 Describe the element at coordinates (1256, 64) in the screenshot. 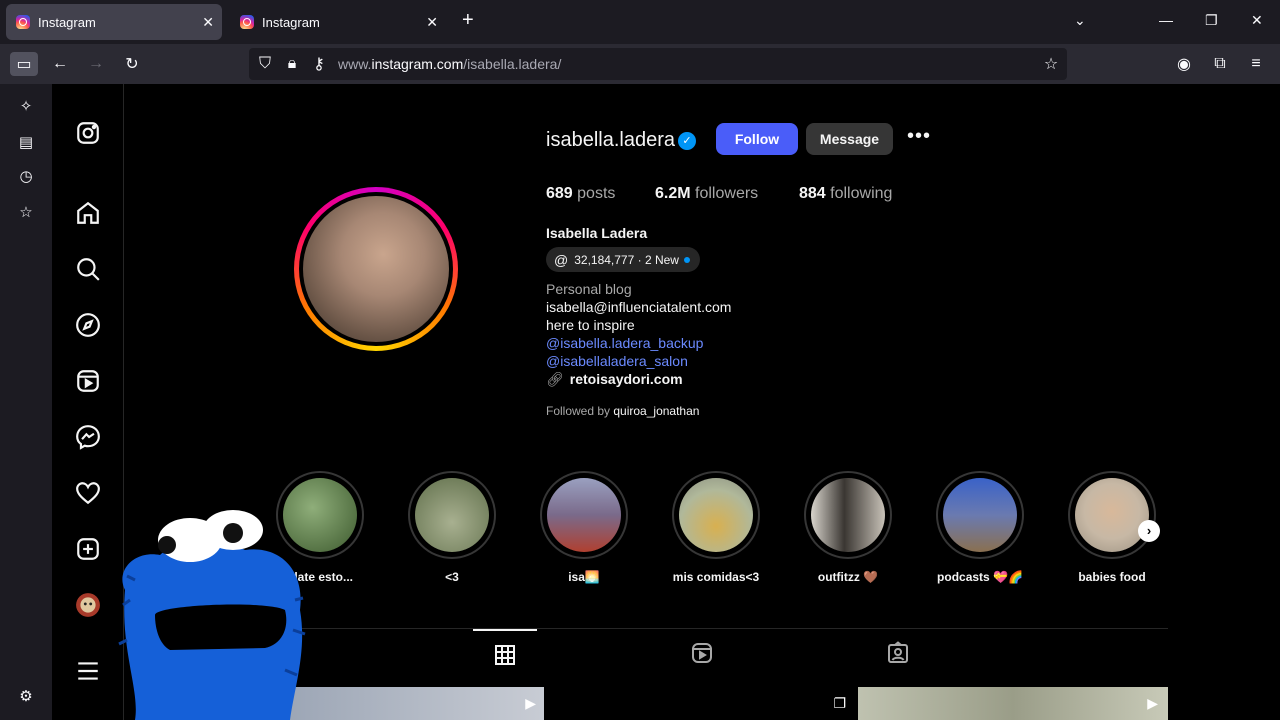

I see `menu-icon: ≡` at that location.